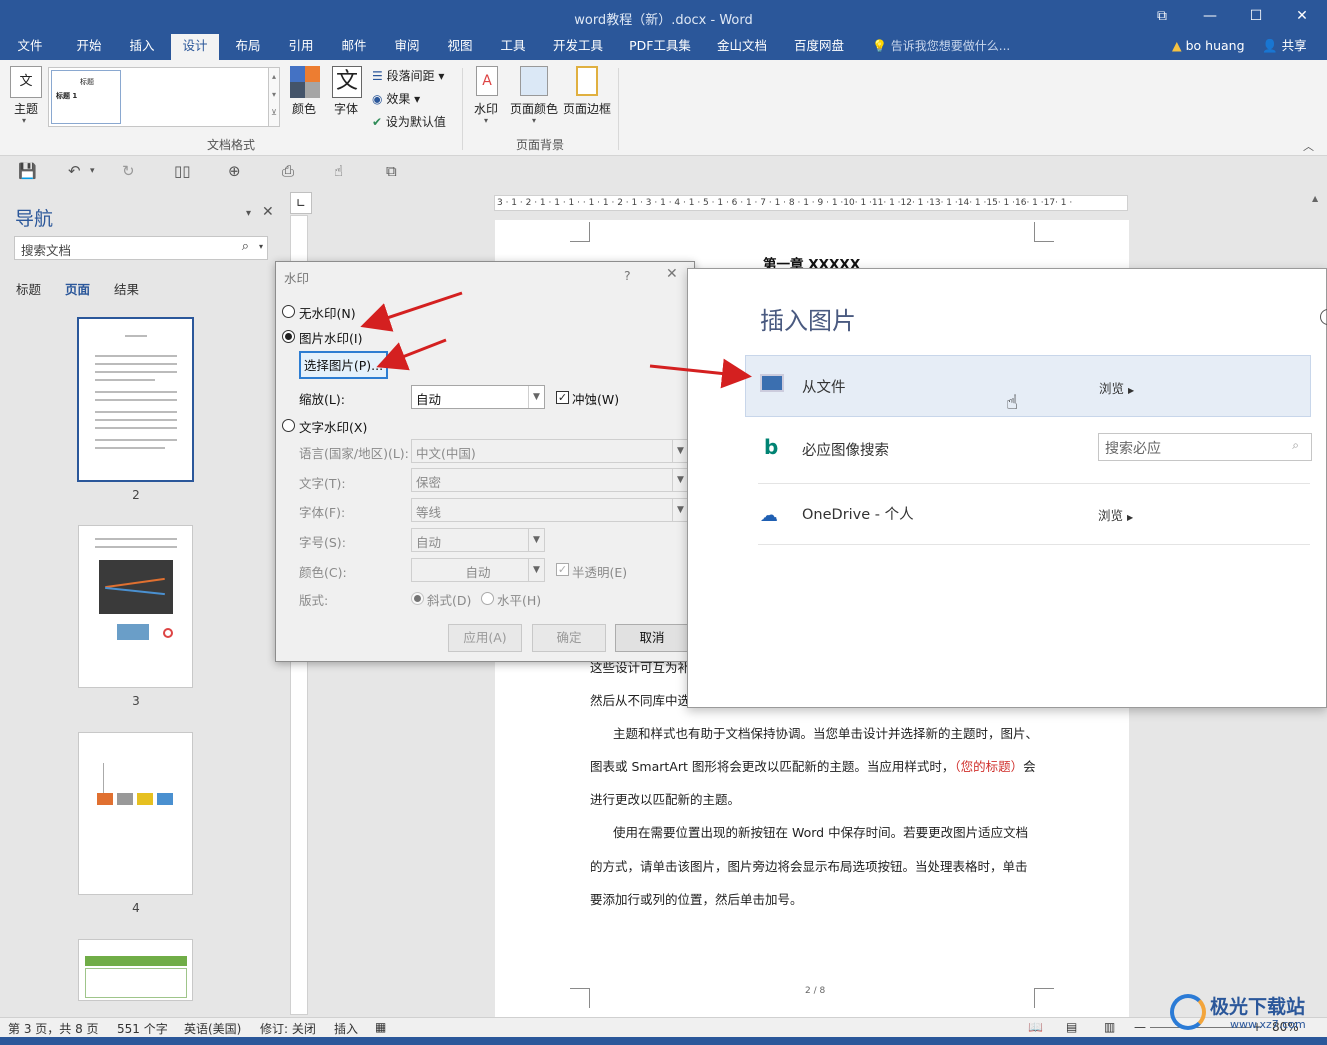 The image size is (1327, 1045). Describe the element at coordinates (159, 97) in the screenshot. I see `style-gallery: 标题 标题 1` at that location.